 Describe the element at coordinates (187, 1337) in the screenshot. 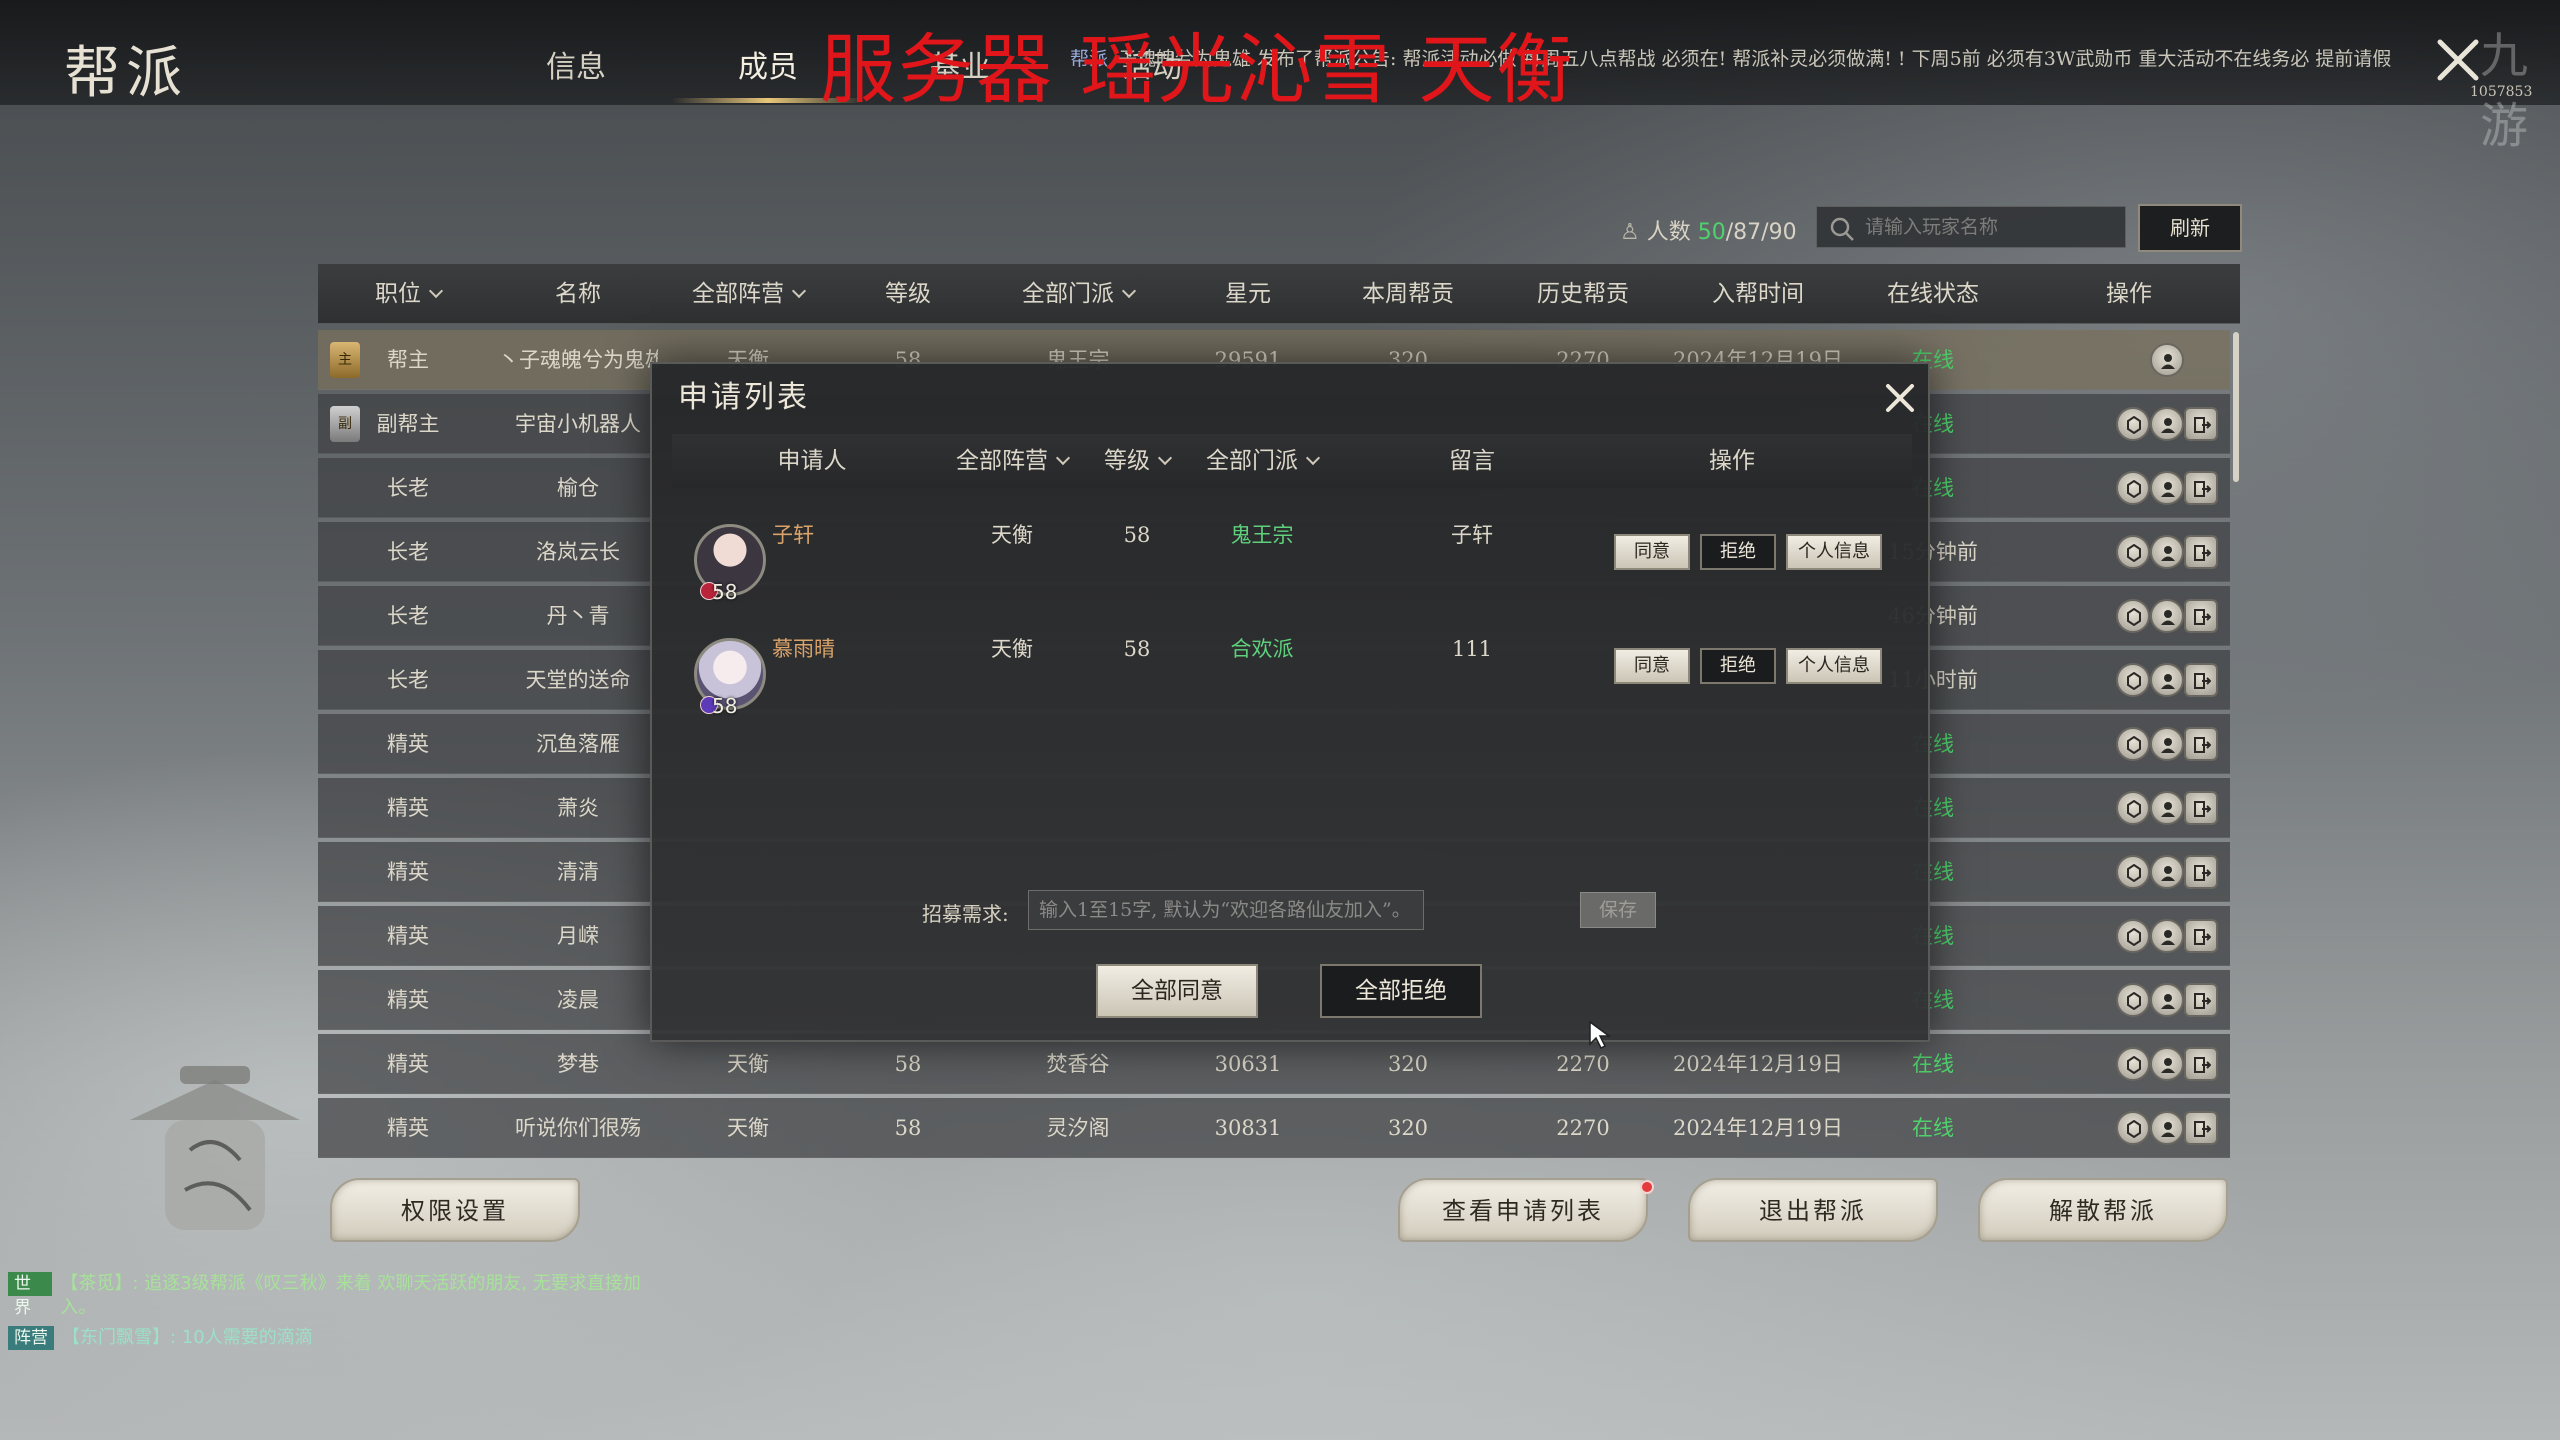

I see `chat-message: 【东门飘雪】: 10人需要的滴滴` at that location.